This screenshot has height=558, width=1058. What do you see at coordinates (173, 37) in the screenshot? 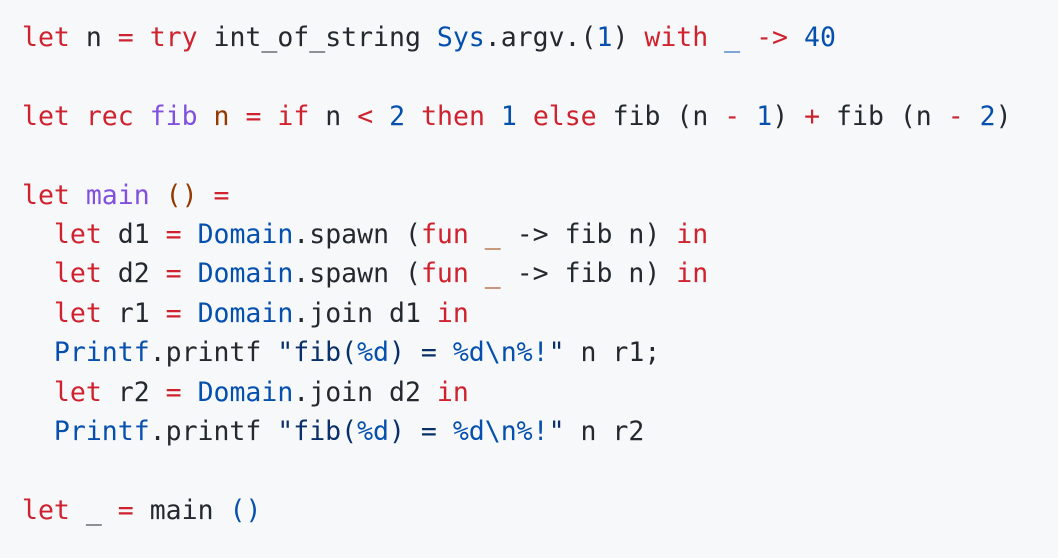
I see `code-token-kw: try` at bounding box center [173, 37].